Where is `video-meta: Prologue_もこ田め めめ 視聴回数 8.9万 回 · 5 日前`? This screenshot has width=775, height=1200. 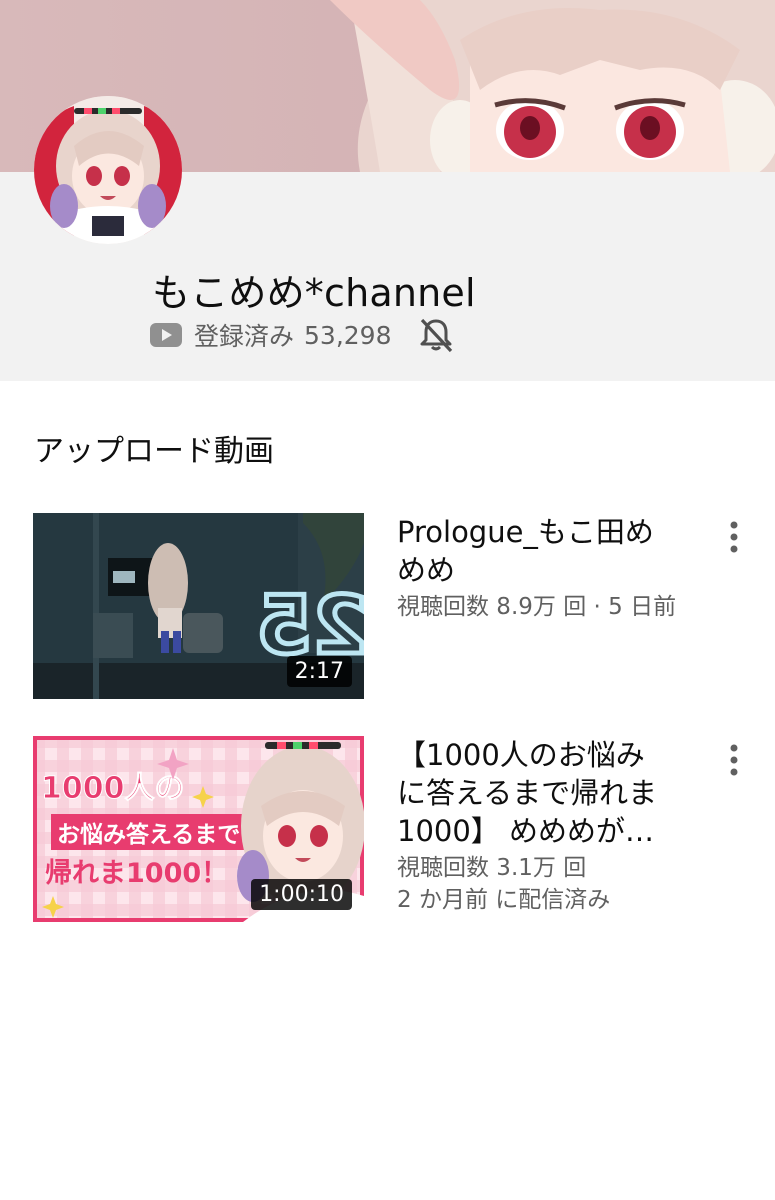
video-meta: Prologue_もこ田め めめ 視聴回数 8.9万 回 · 5 日前 is located at coordinates (557, 568).